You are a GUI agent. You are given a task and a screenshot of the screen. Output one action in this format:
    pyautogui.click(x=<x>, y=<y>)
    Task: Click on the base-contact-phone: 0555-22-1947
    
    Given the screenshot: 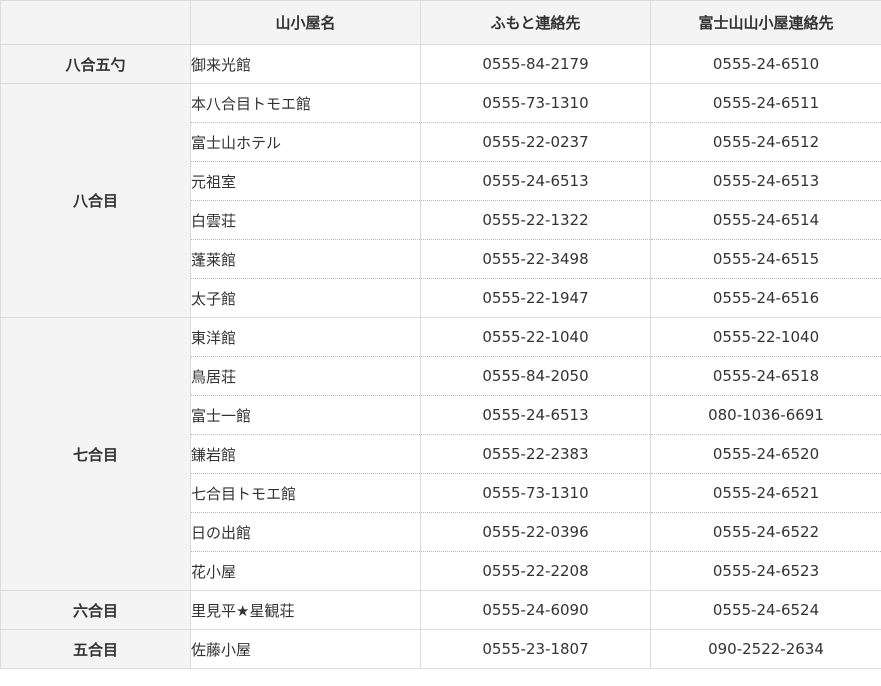 What is the action you would take?
    pyautogui.click(x=535, y=298)
    